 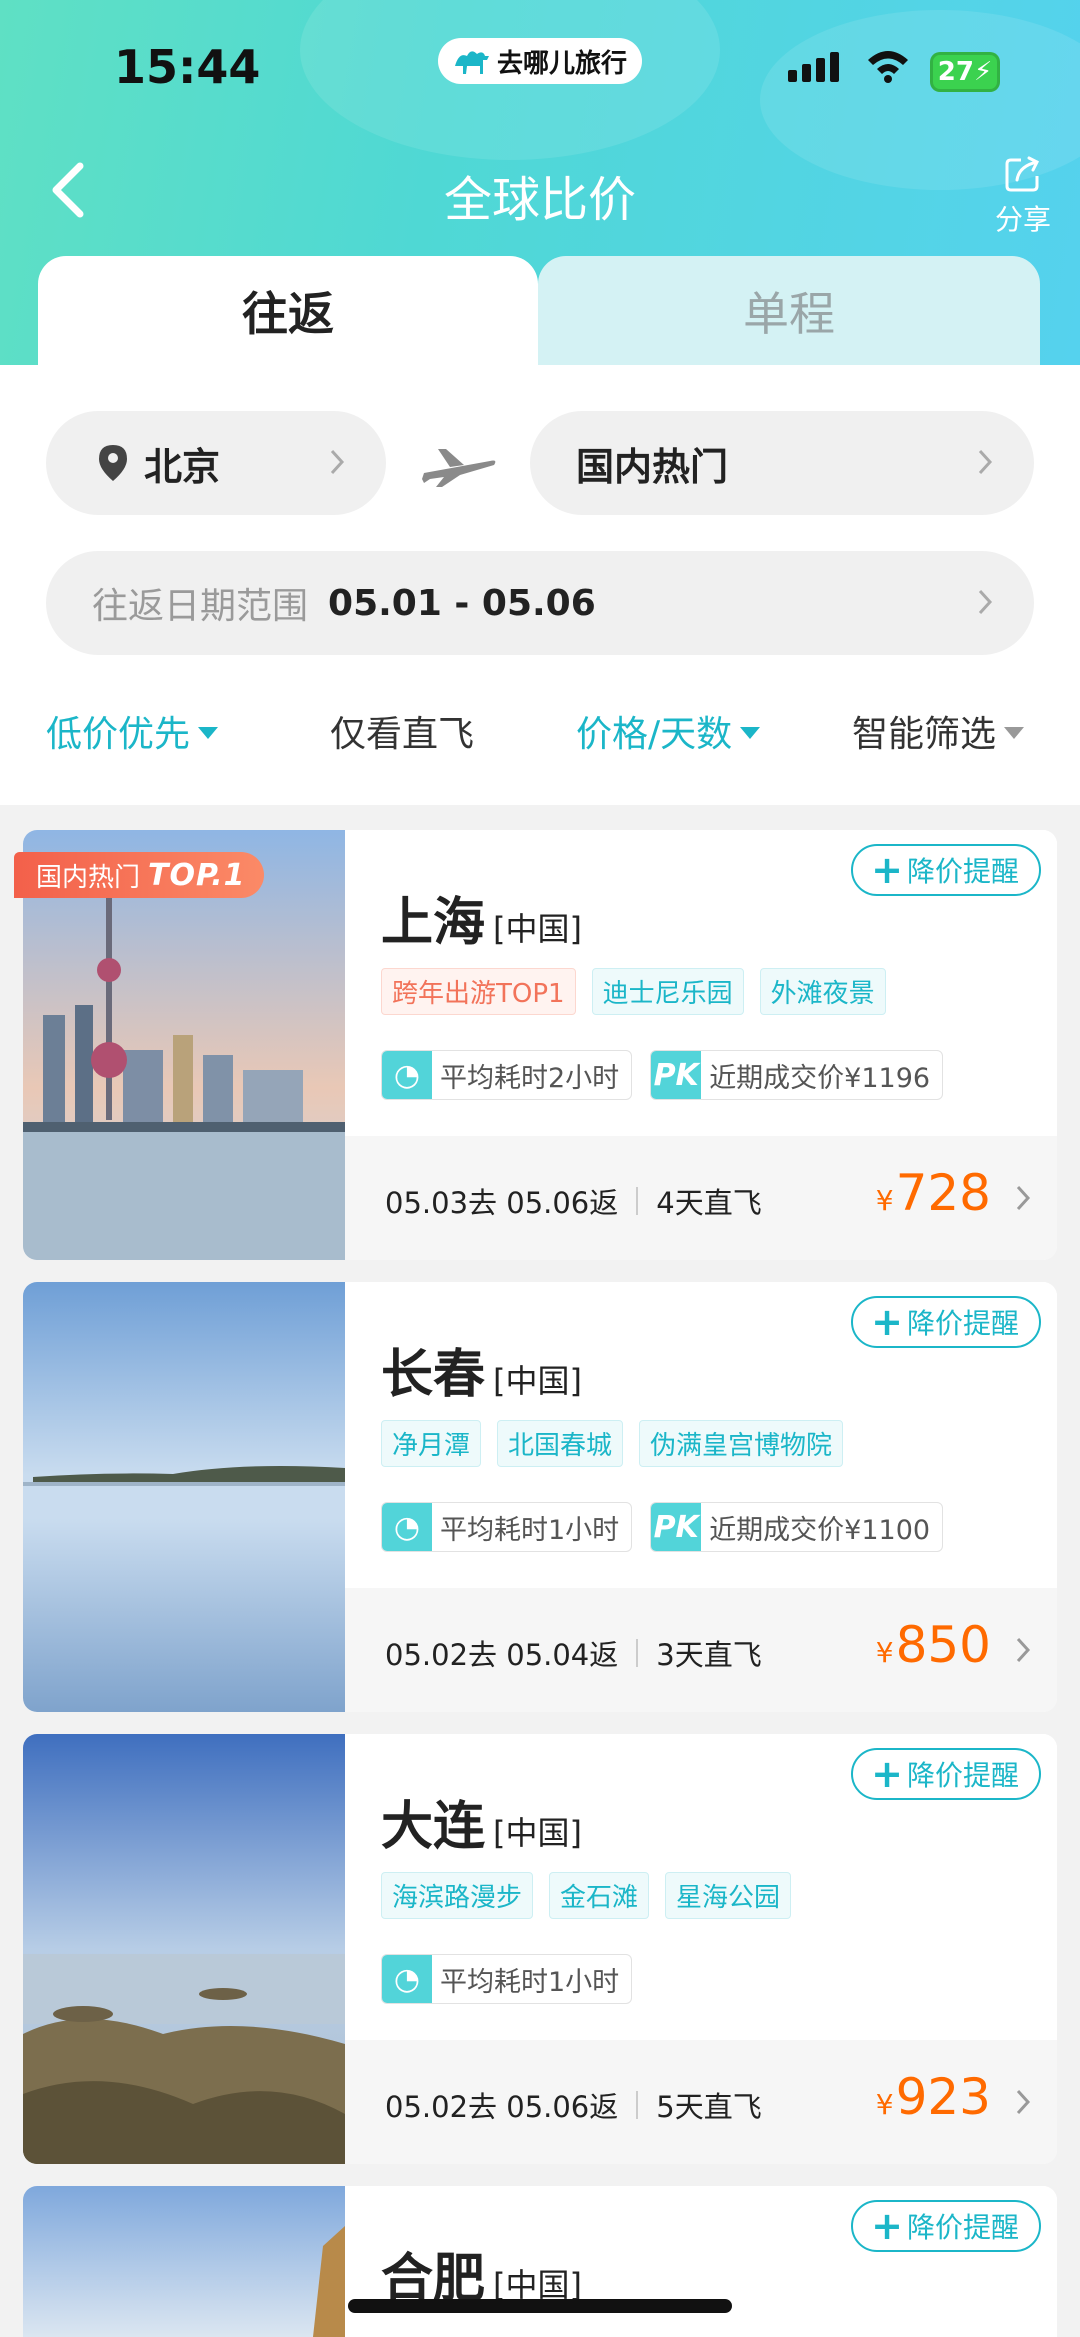 I want to click on info-chips: ◔ 平均耗时1小时, so click(x=507, y=1979).